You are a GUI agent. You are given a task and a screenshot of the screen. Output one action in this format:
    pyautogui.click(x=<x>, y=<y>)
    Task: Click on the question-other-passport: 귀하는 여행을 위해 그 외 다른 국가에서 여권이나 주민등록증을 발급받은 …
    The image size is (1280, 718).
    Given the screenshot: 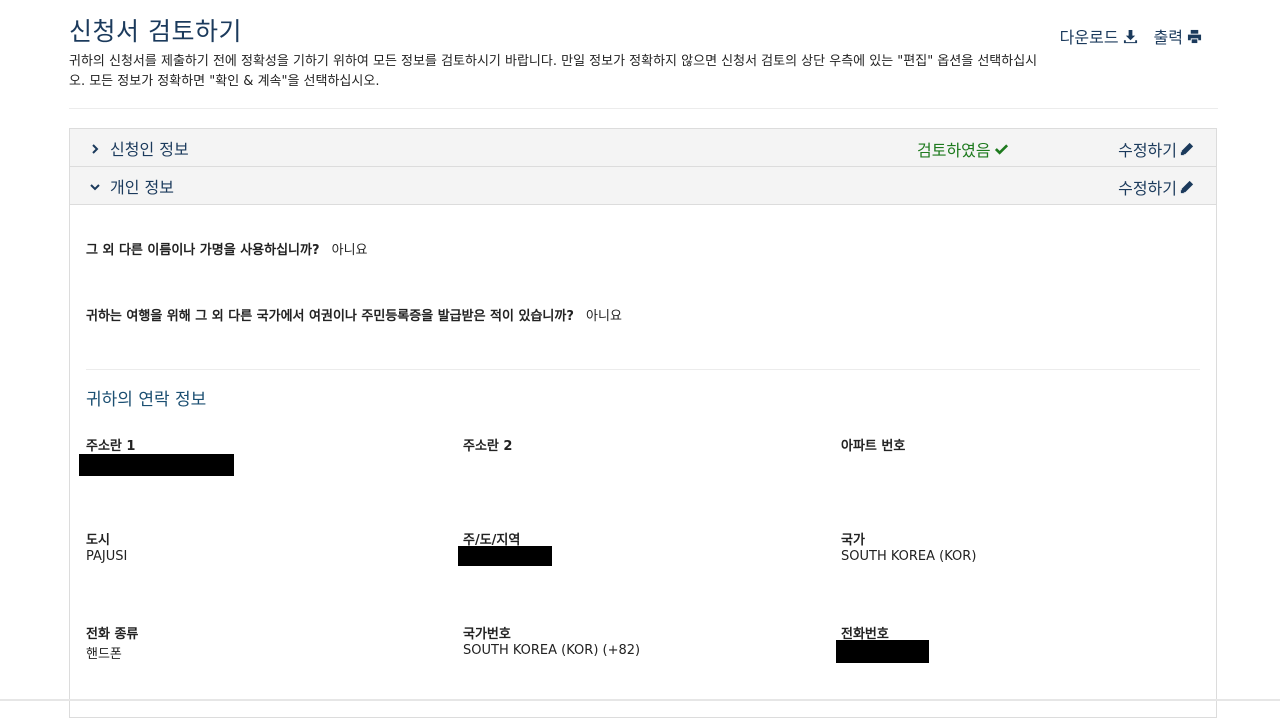 What is the action you would take?
    pyautogui.click(x=354, y=314)
    